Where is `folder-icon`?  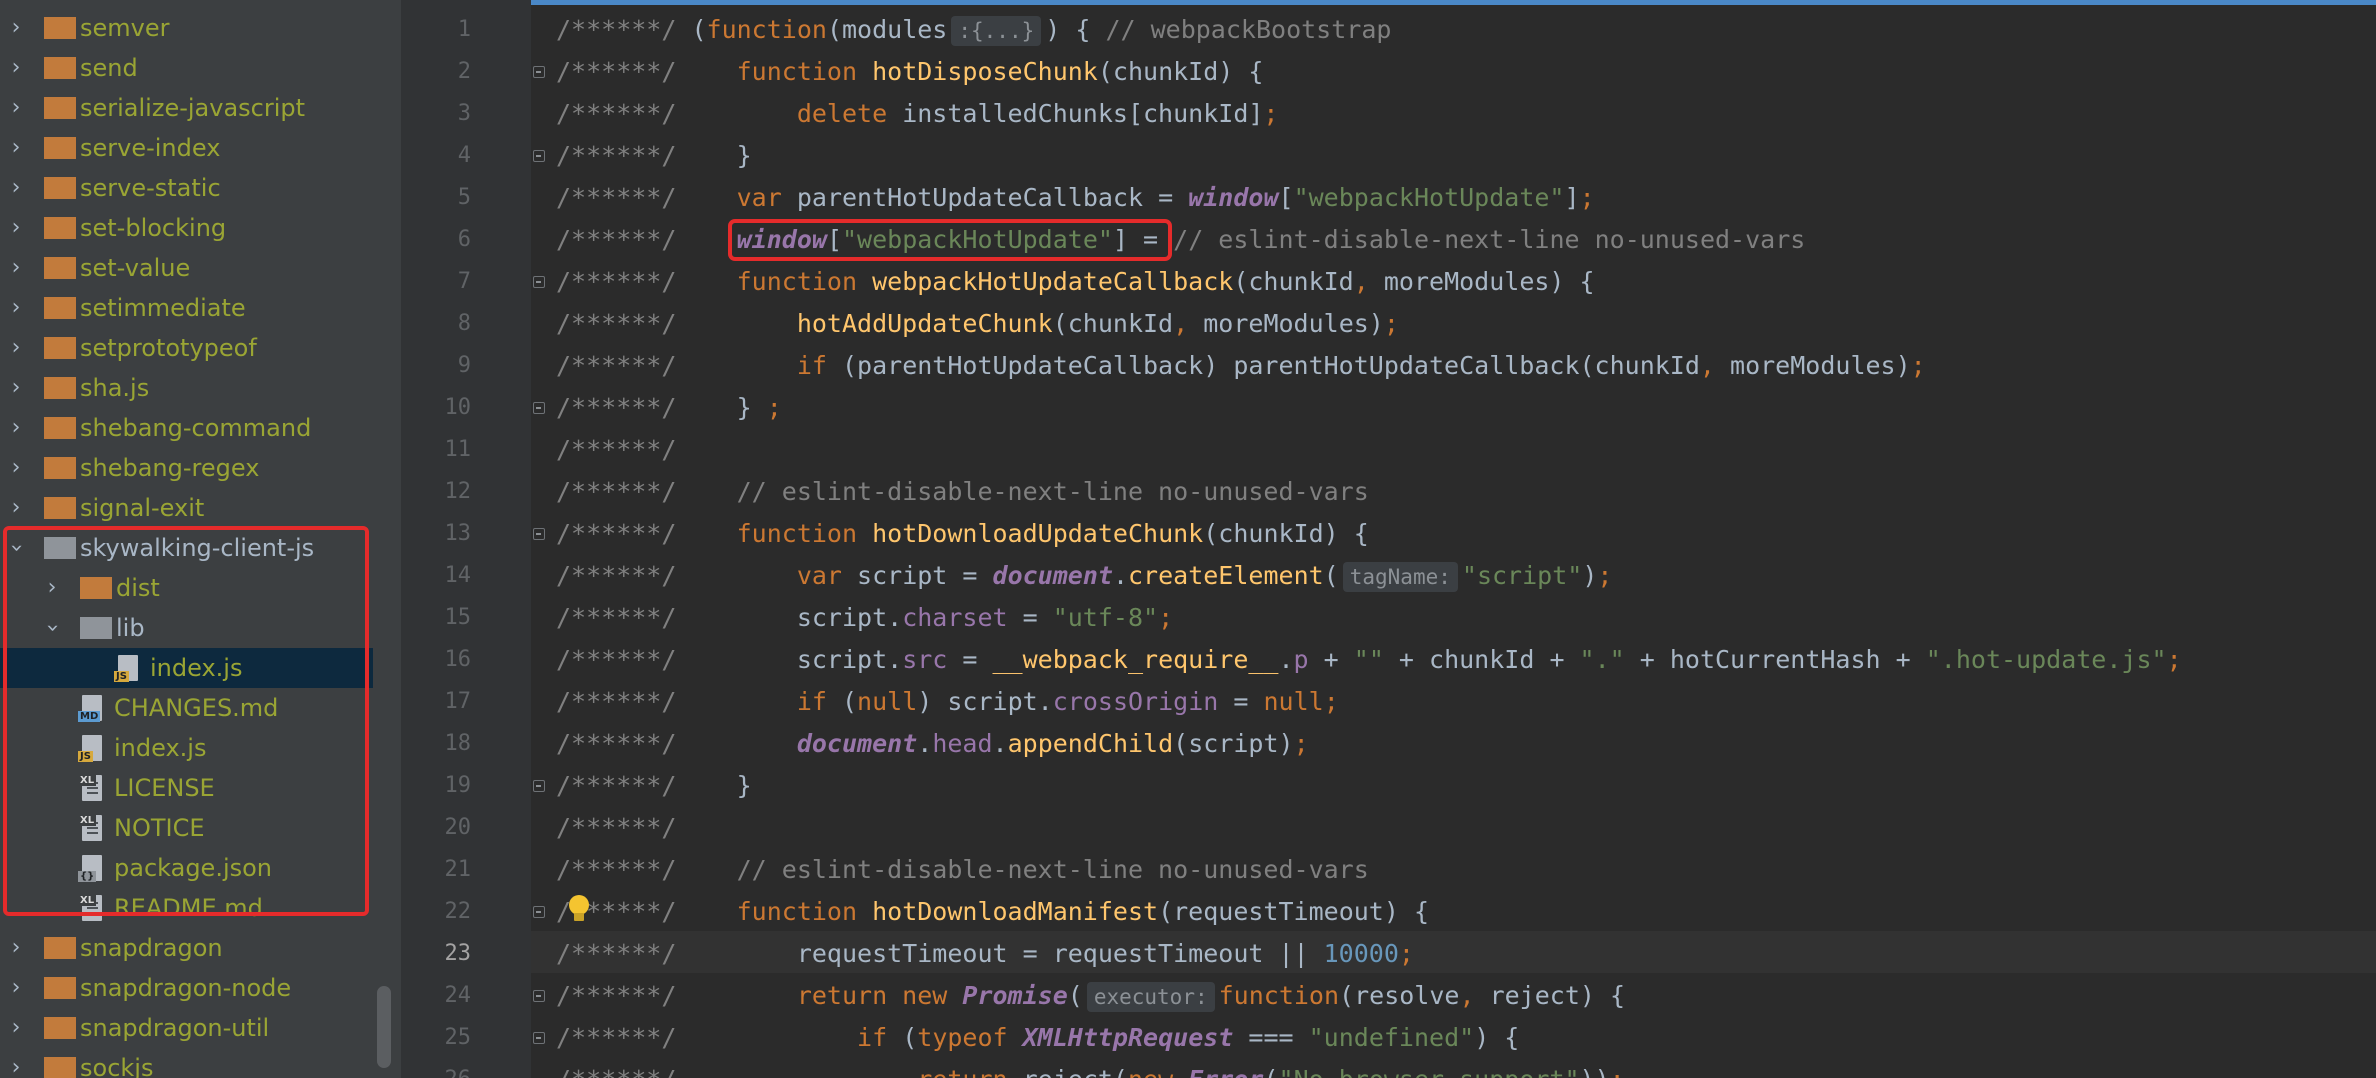 folder-icon is located at coordinates (60, 428).